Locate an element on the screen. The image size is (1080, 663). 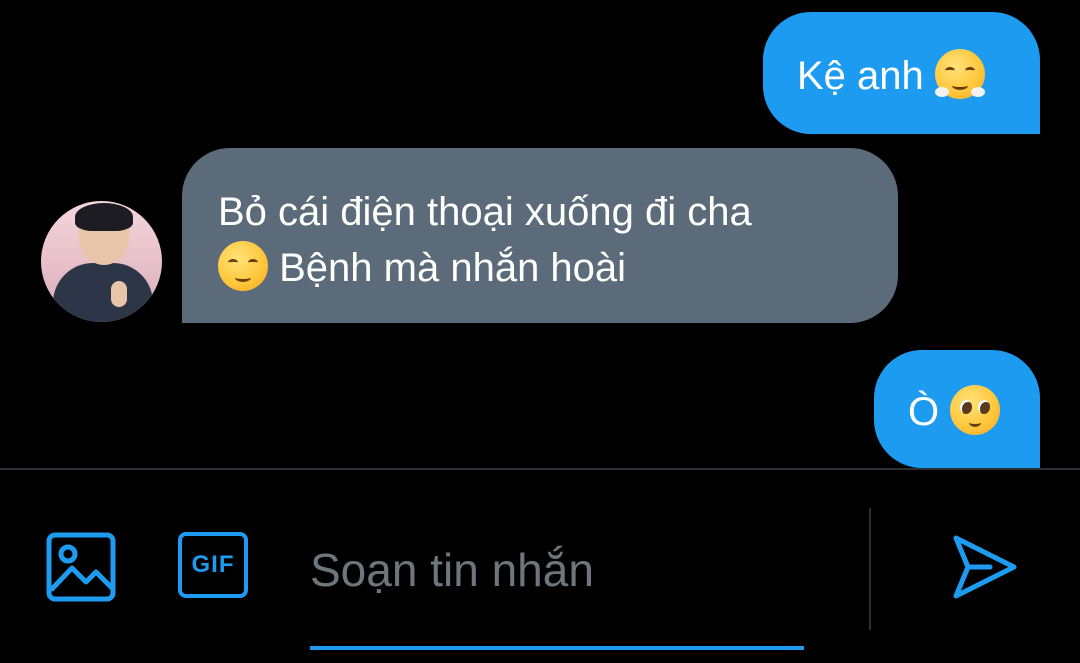
add-gif-button: GIF is located at coordinates (216, 567).